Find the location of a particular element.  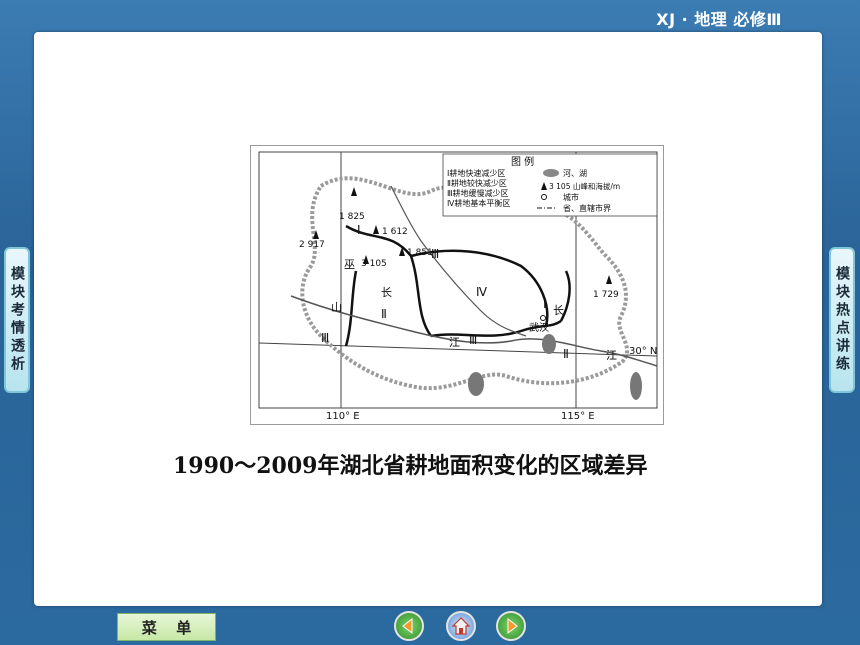

peak-elevation: 1 612 is located at coordinates (395, 232).